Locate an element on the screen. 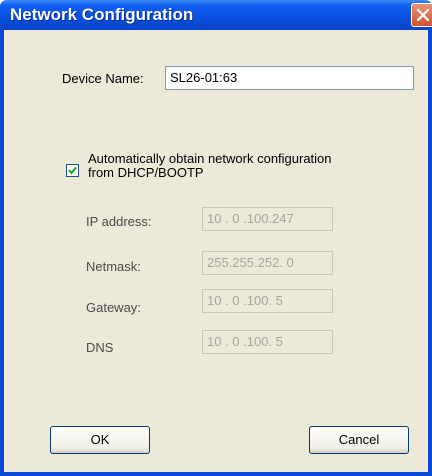 Image resolution: width=432 pixels, height=476 pixels. close-button is located at coordinates (421, 15).